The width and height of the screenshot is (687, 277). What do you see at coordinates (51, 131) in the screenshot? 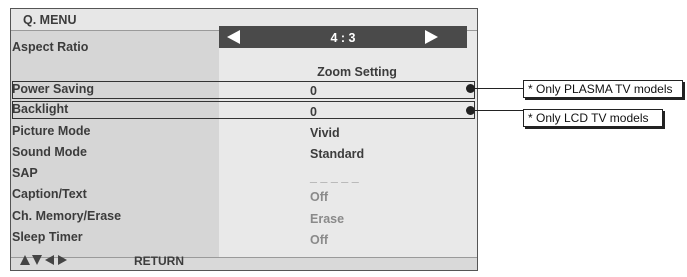
I see `menu-item-picture-mode: Picture Mode` at bounding box center [51, 131].